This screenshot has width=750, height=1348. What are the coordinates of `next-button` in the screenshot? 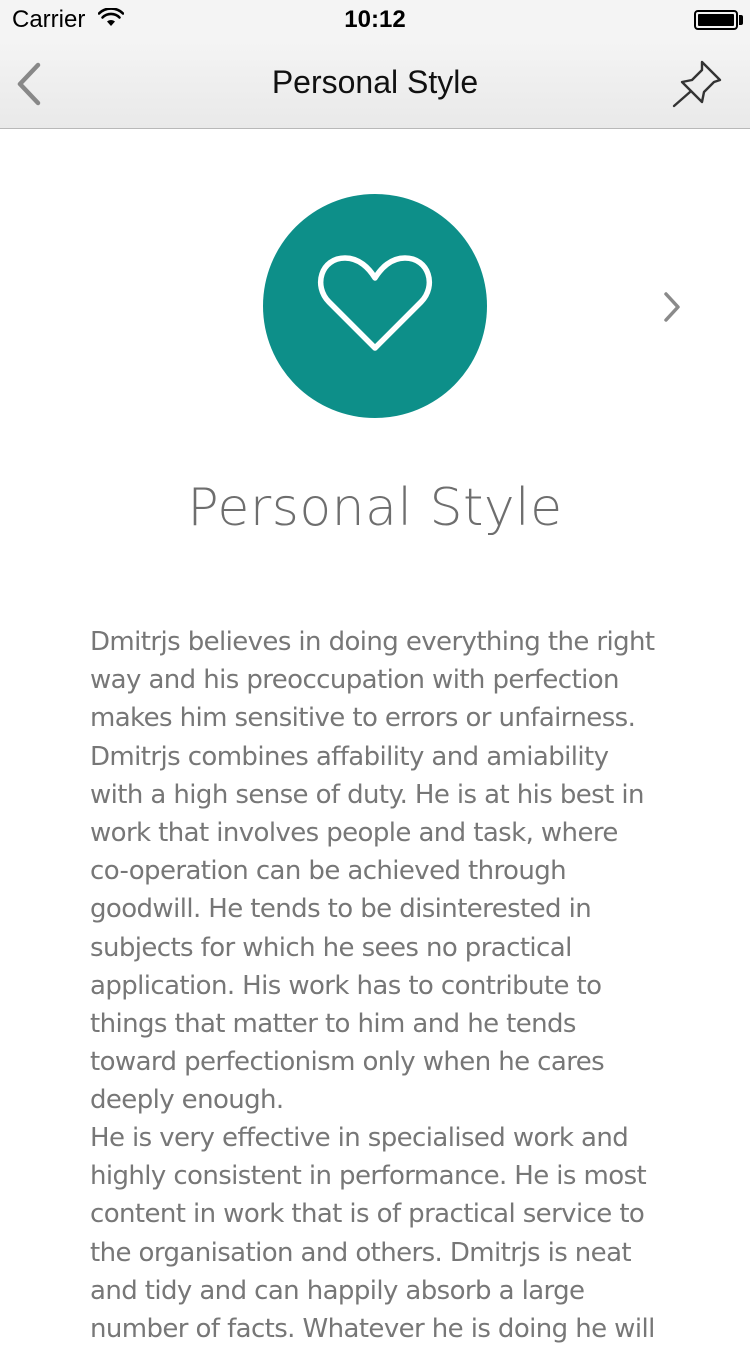 It's located at (671, 307).